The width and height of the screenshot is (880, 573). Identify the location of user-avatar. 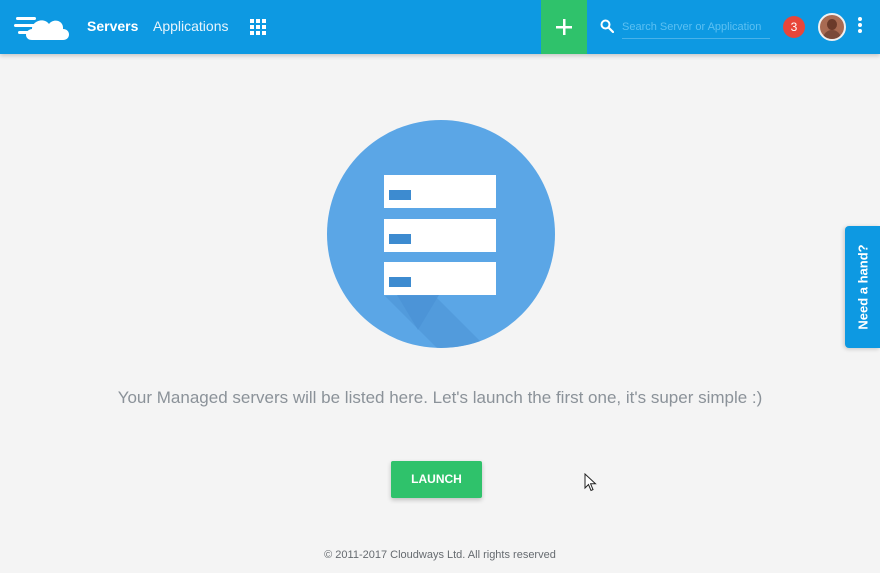
(832, 27).